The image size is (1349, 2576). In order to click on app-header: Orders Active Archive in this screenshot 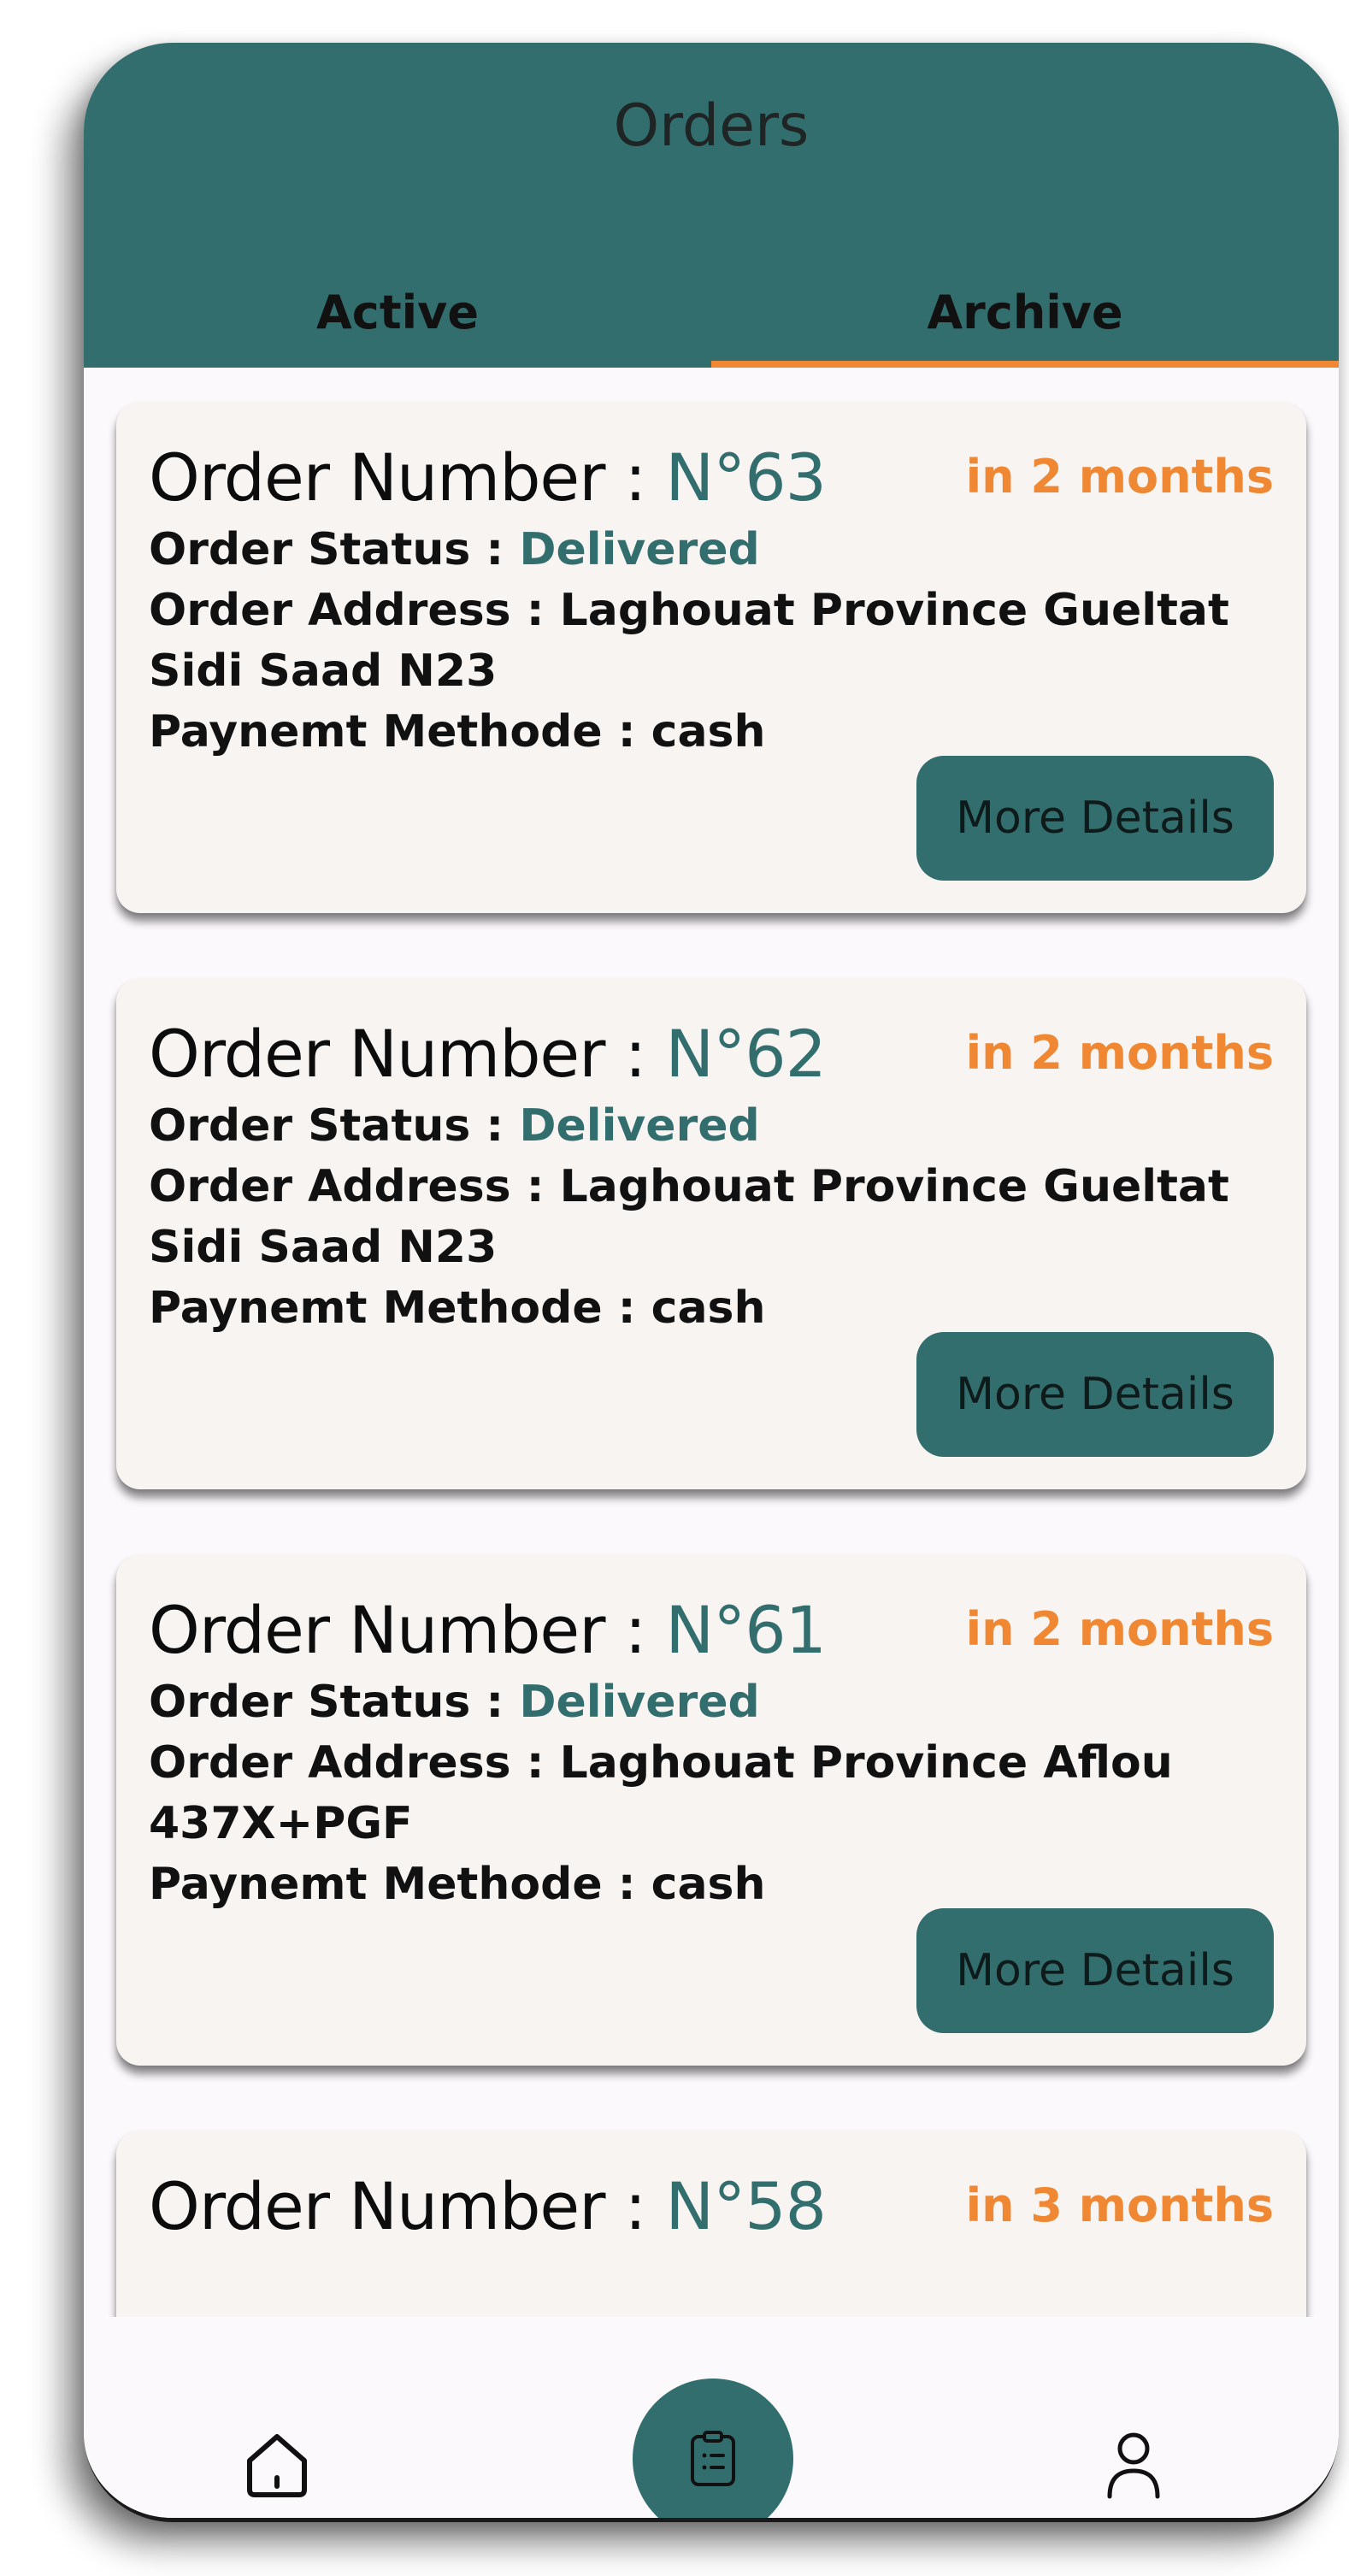, I will do `click(711, 206)`.